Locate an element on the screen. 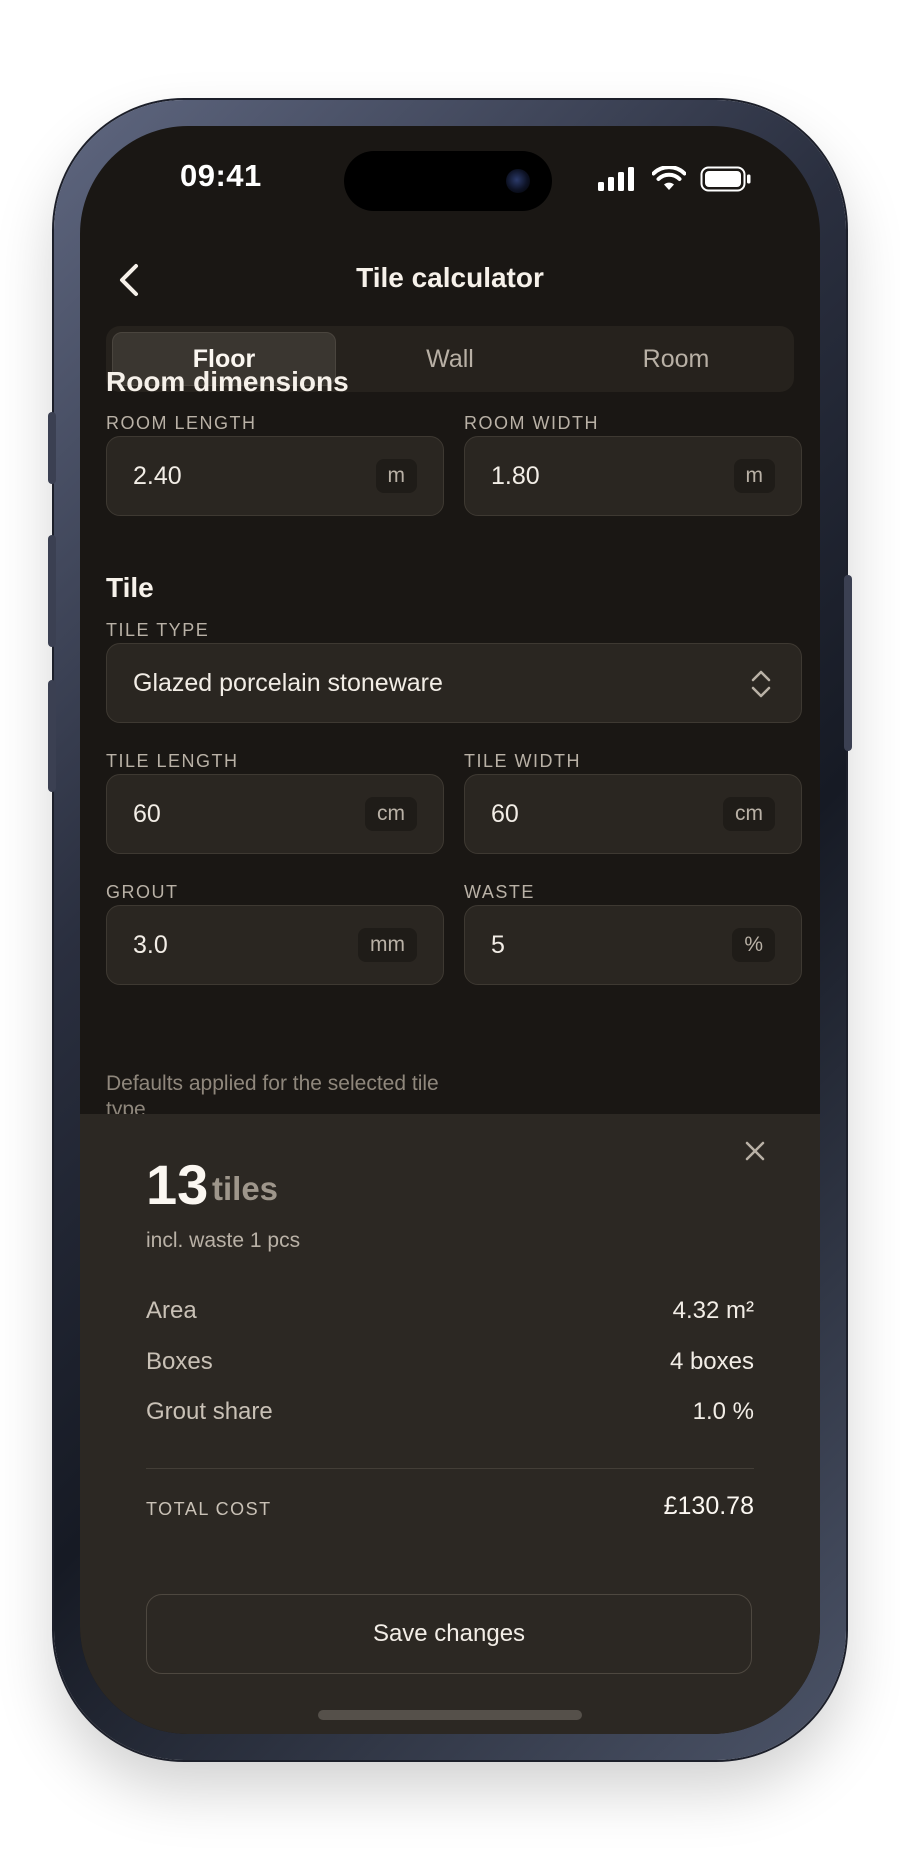  divider is located at coordinates (450, 1468).